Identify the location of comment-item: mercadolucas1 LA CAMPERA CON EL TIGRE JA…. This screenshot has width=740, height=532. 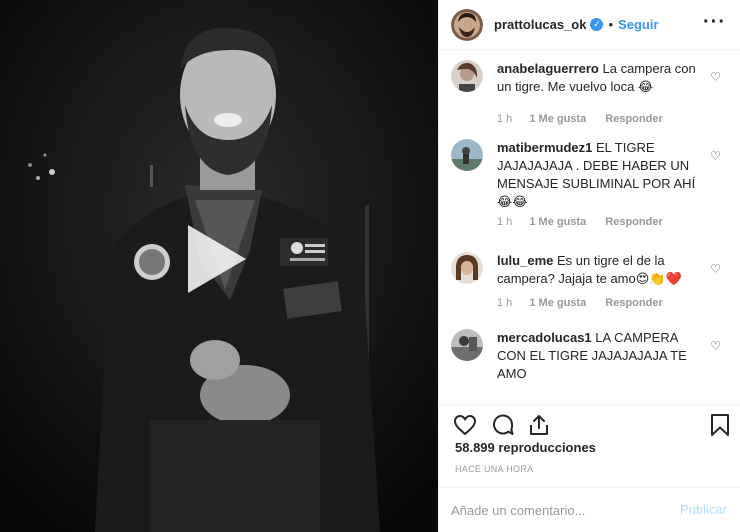
(594, 364).